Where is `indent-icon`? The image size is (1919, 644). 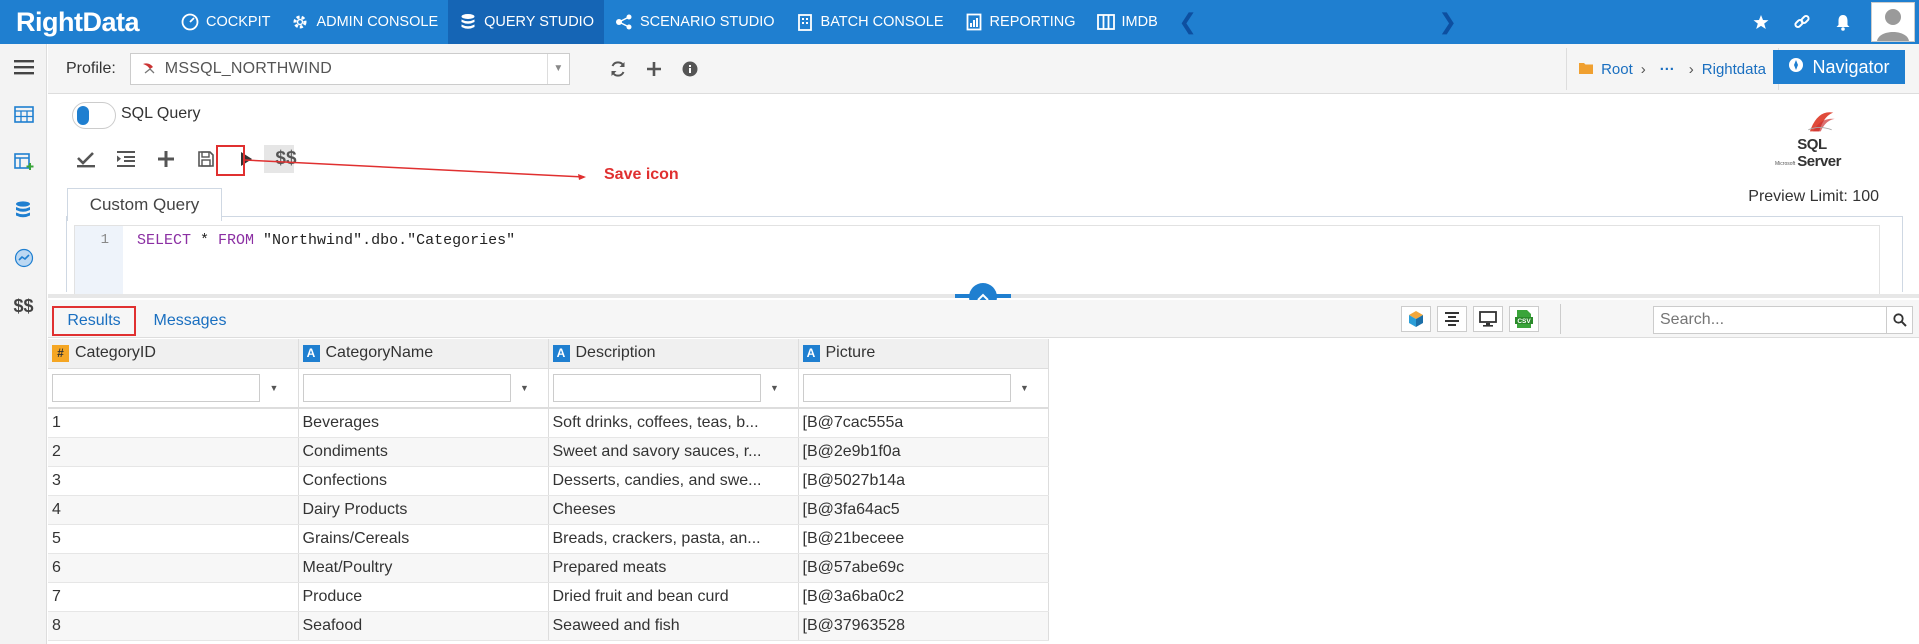 indent-icon is located at coordinates (126, 159).